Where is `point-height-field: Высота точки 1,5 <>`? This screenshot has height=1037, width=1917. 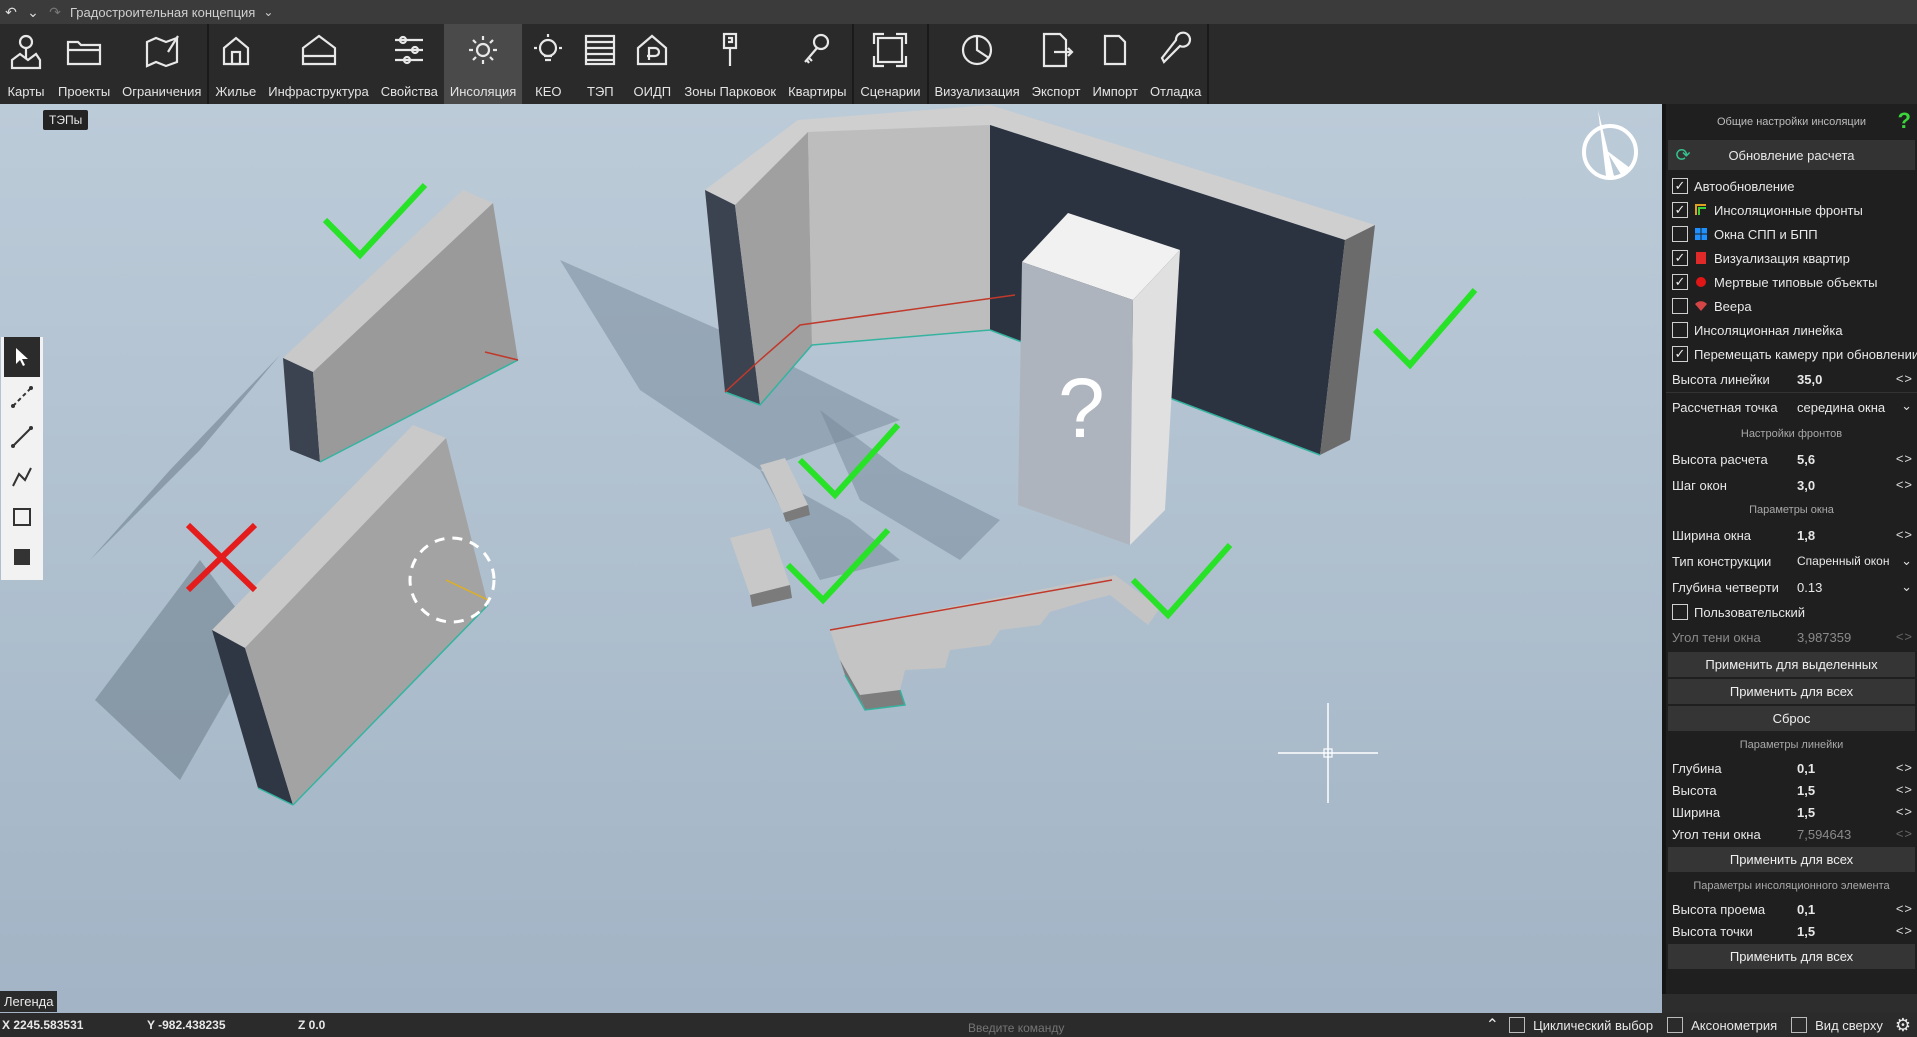
point-height-field: Высота точки 1,5 <> is located at coordinates (1791, 931).